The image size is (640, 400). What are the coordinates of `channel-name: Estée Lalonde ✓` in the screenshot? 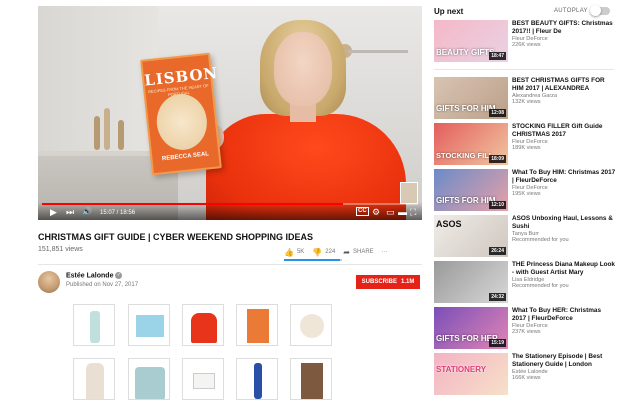 It's located at (94, 276).